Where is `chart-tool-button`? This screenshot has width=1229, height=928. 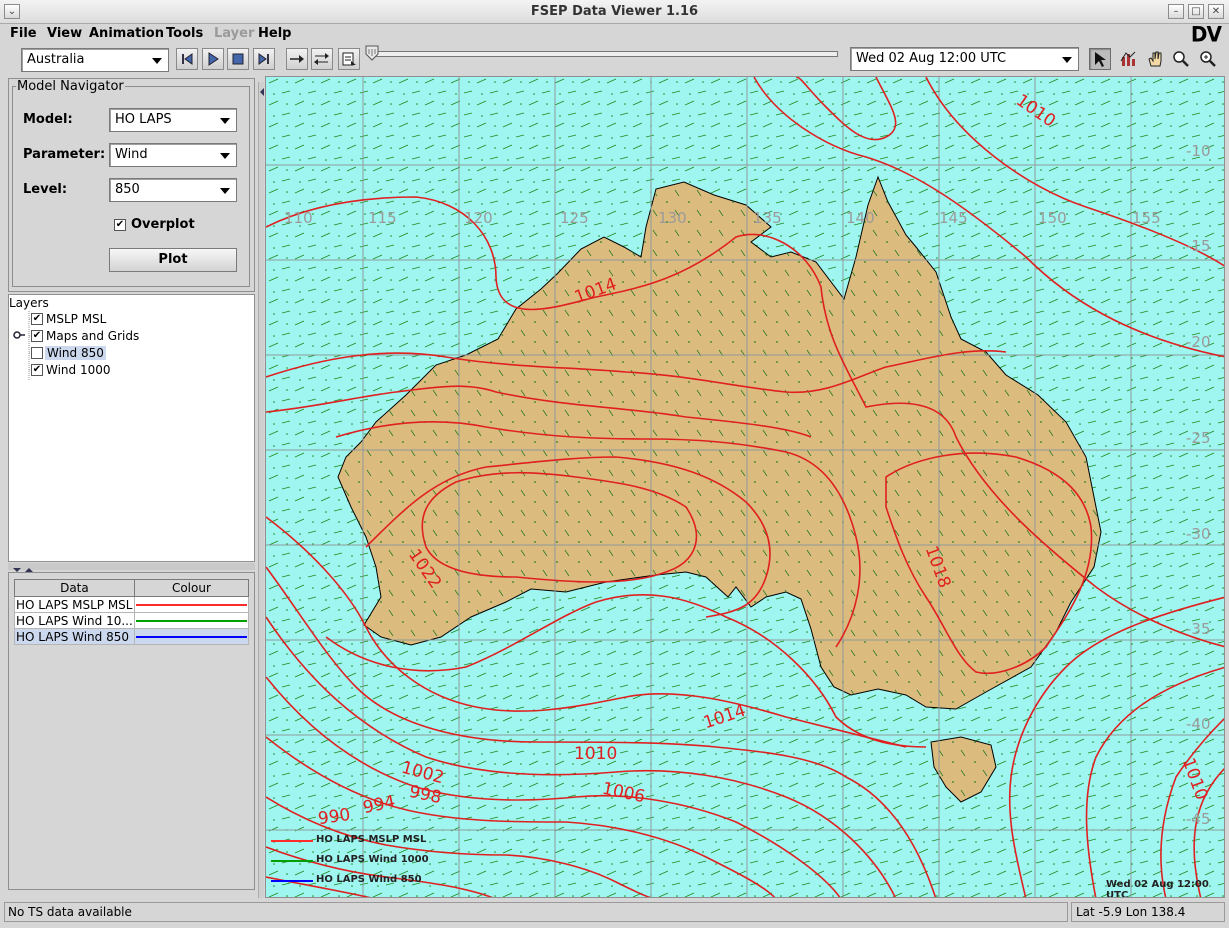
chart-tool-button is located at coordinates (1128, 59).